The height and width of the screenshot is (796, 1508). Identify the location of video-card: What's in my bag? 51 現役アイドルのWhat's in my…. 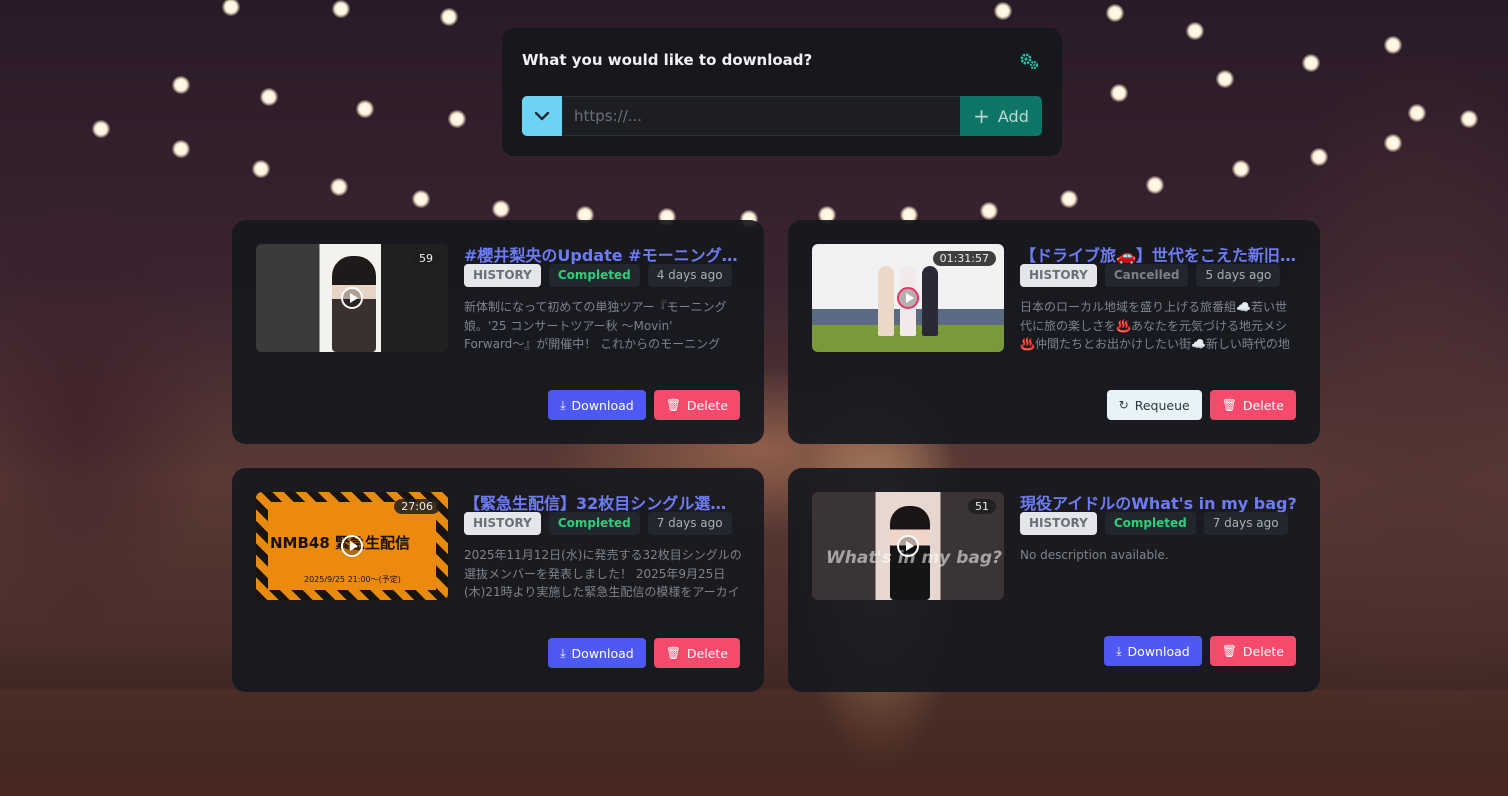
(1054, 580).